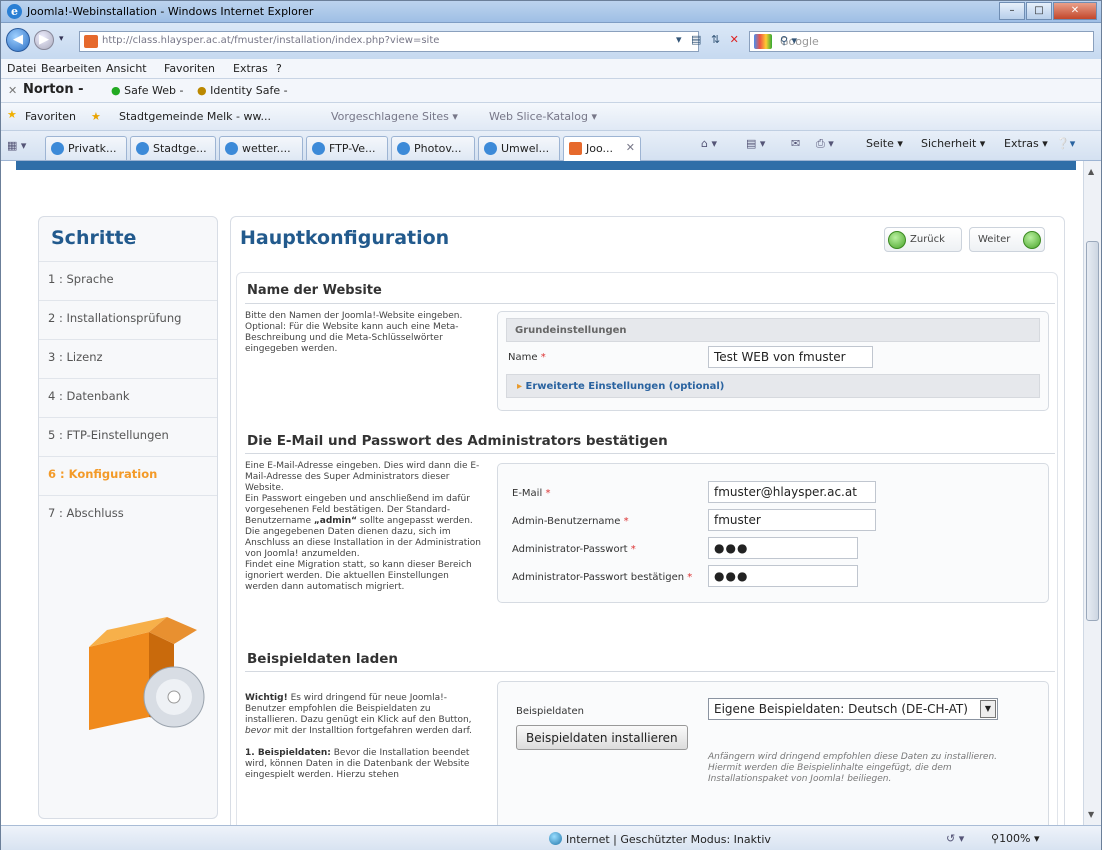  Describe the element at coordinates (18, 40) in the screenshot. I see `back-nav-button: ◀` at that location.